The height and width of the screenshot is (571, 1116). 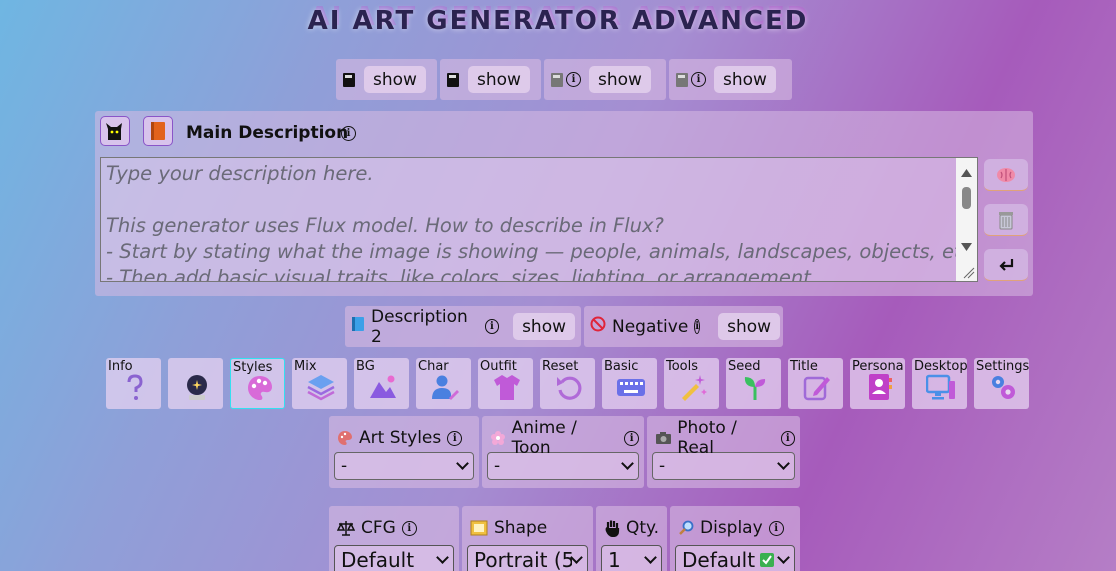 What do you see at coordinates (631, 538) in the screenshot?
I see `quantity-group: Qty. 1` at bounding box center [631, 538].